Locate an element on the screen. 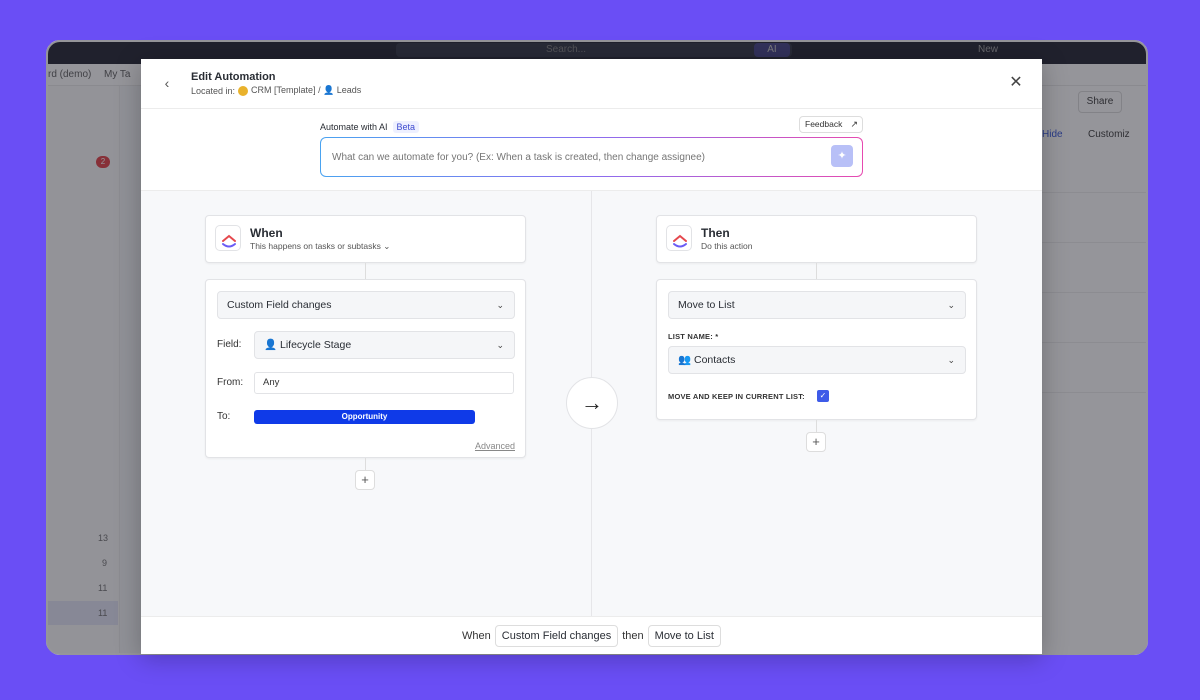 Image resolution: width=1200 pixels, height=700 pixels. ai-section: Automate with AI Beta Feedback ↗ ✦ is located at coordinates (591, 150).